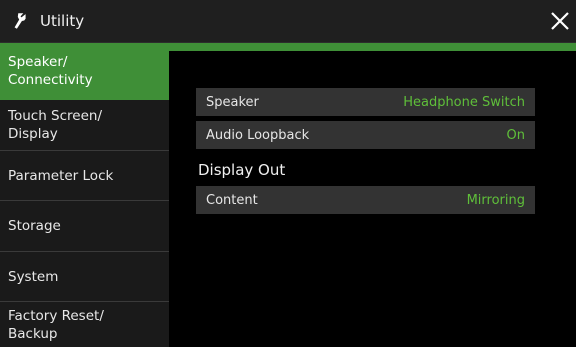 The image size is (576, 347). What do you see at coordinates (84, 226) in the screenshot?
I see `sidebar-item-storage: Storage` at bounding box center [84, 226].